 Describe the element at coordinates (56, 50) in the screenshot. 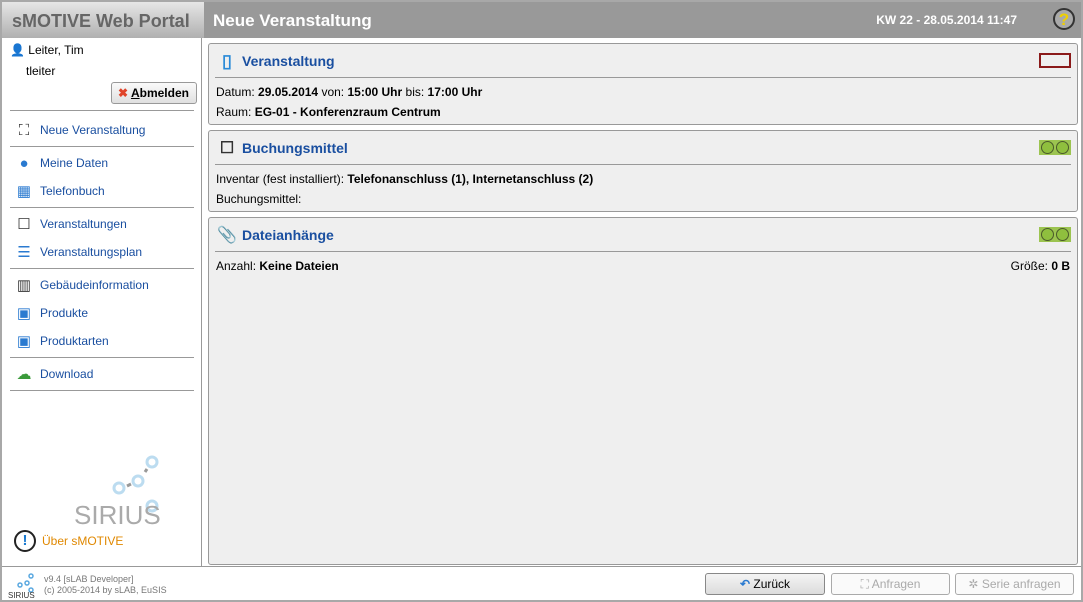

I see `user-name-text: Leiter, Tim` at that location.